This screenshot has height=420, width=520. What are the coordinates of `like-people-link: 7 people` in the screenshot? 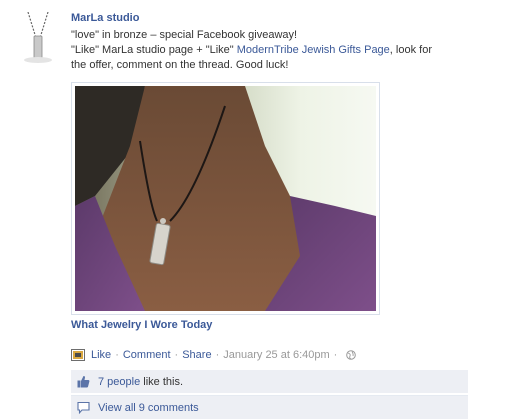 It's located at (119, 382).